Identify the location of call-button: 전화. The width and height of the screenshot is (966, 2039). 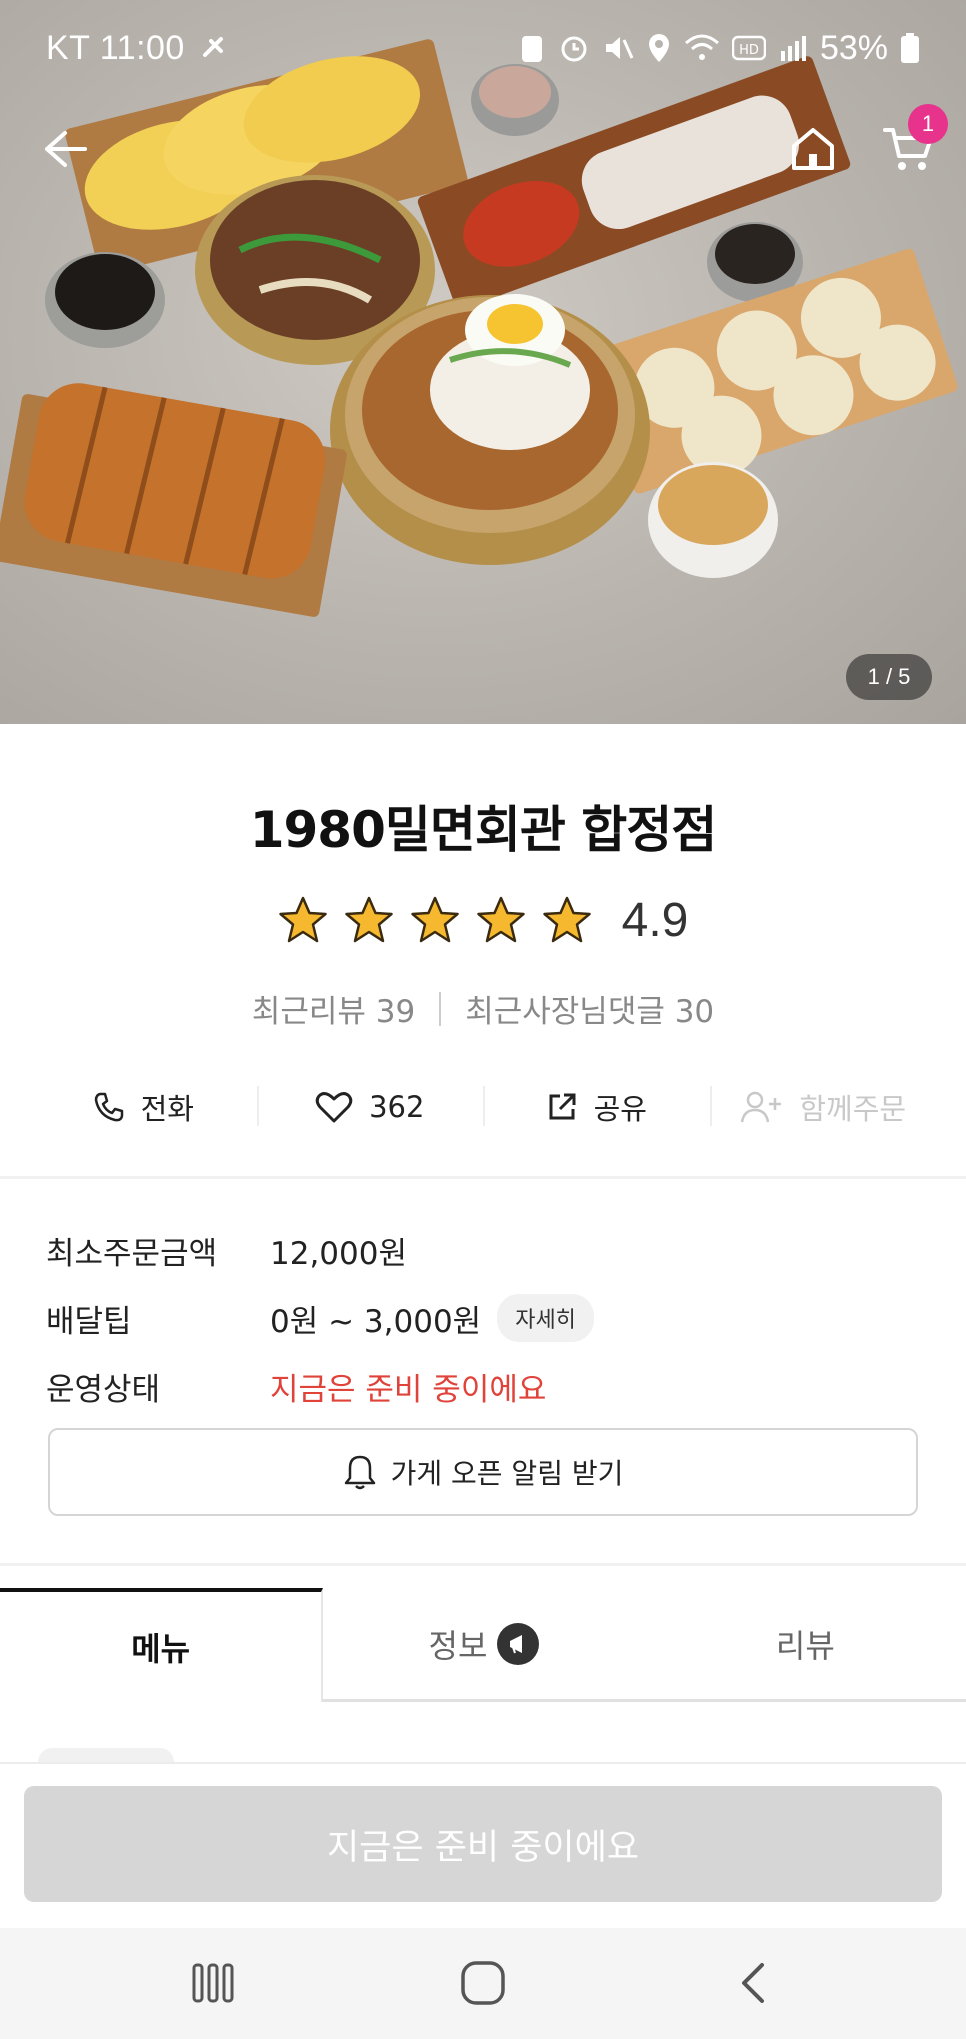
(143, 1107).